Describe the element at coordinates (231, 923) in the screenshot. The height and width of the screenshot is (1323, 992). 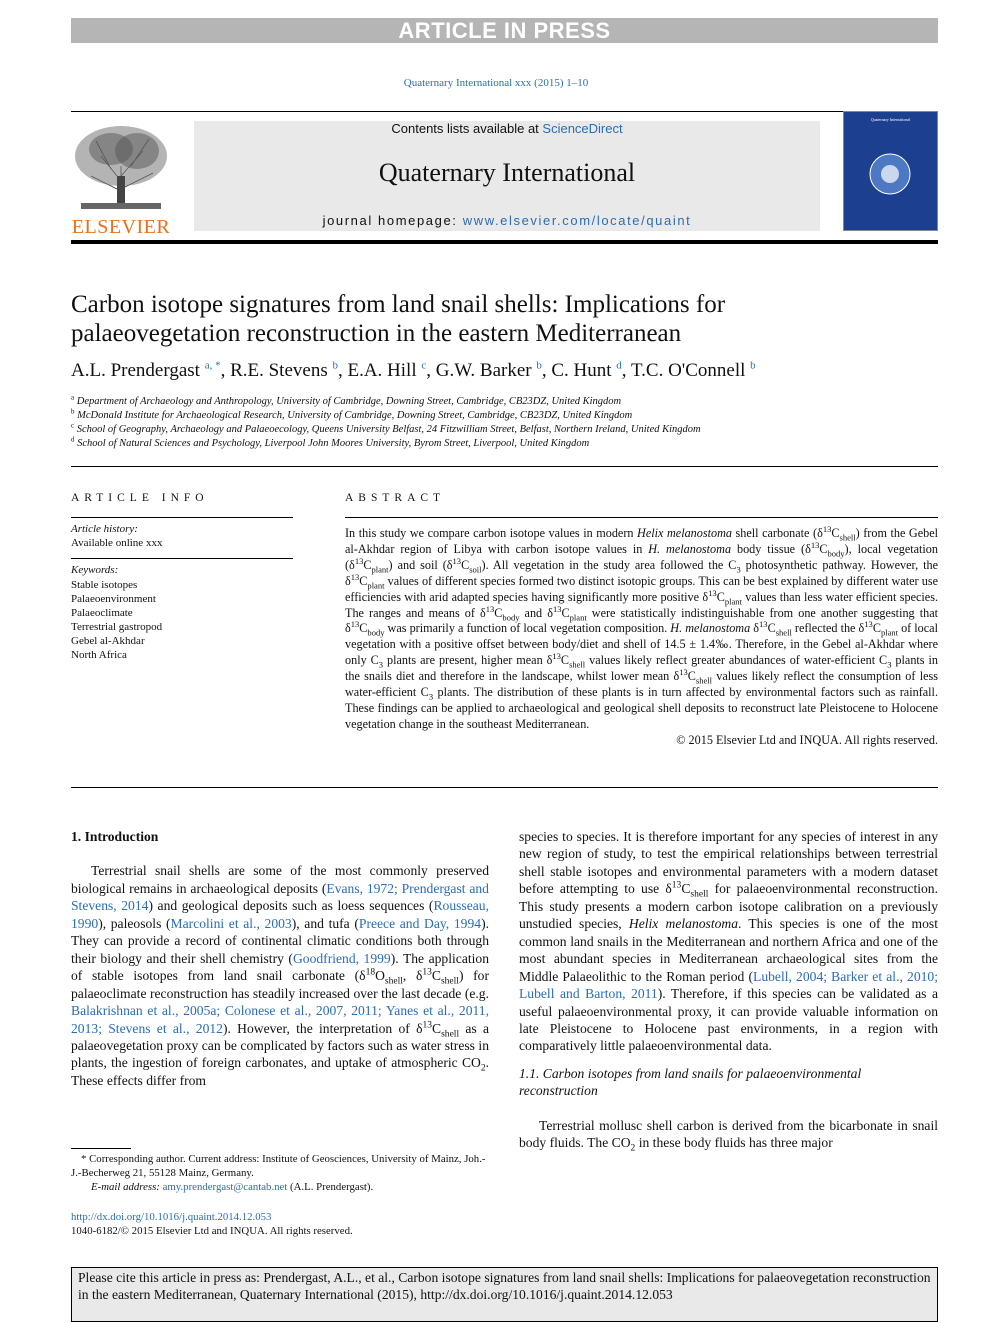
I see `citation-link: Marcolini et al., 2003` at that location.